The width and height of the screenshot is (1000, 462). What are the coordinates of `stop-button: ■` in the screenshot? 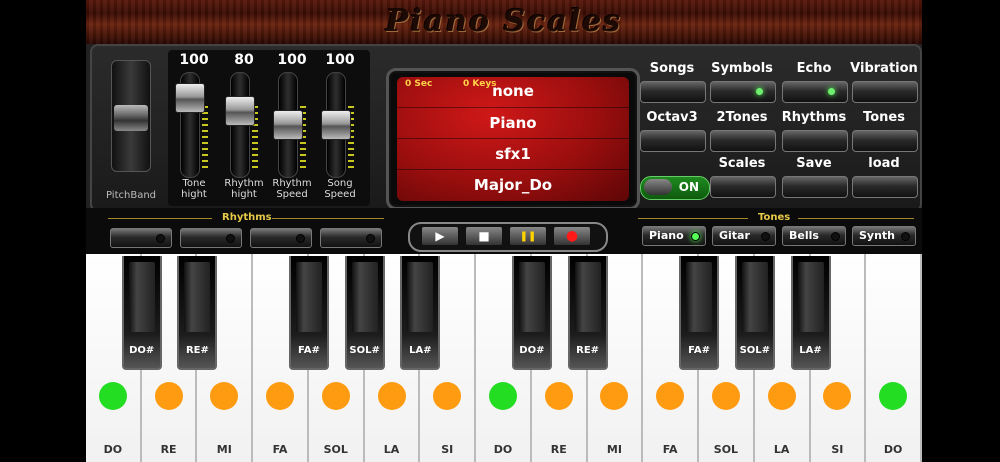 It's located at (484, 236).